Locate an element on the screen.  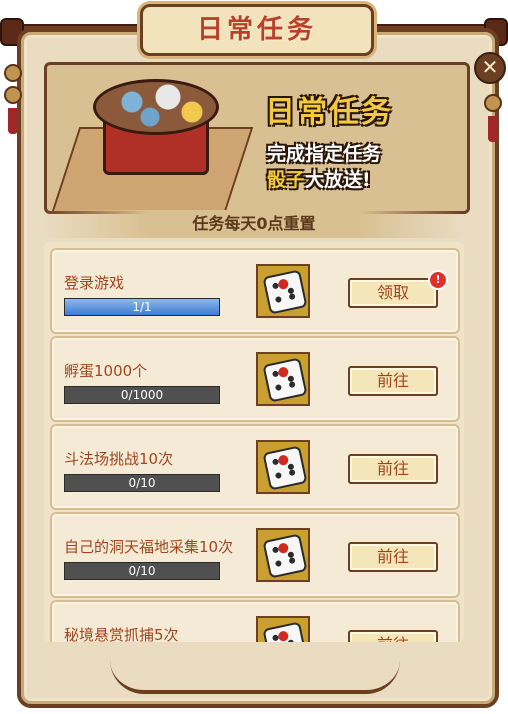
bottom-scroll-edge is located at coordinates (255, 677).